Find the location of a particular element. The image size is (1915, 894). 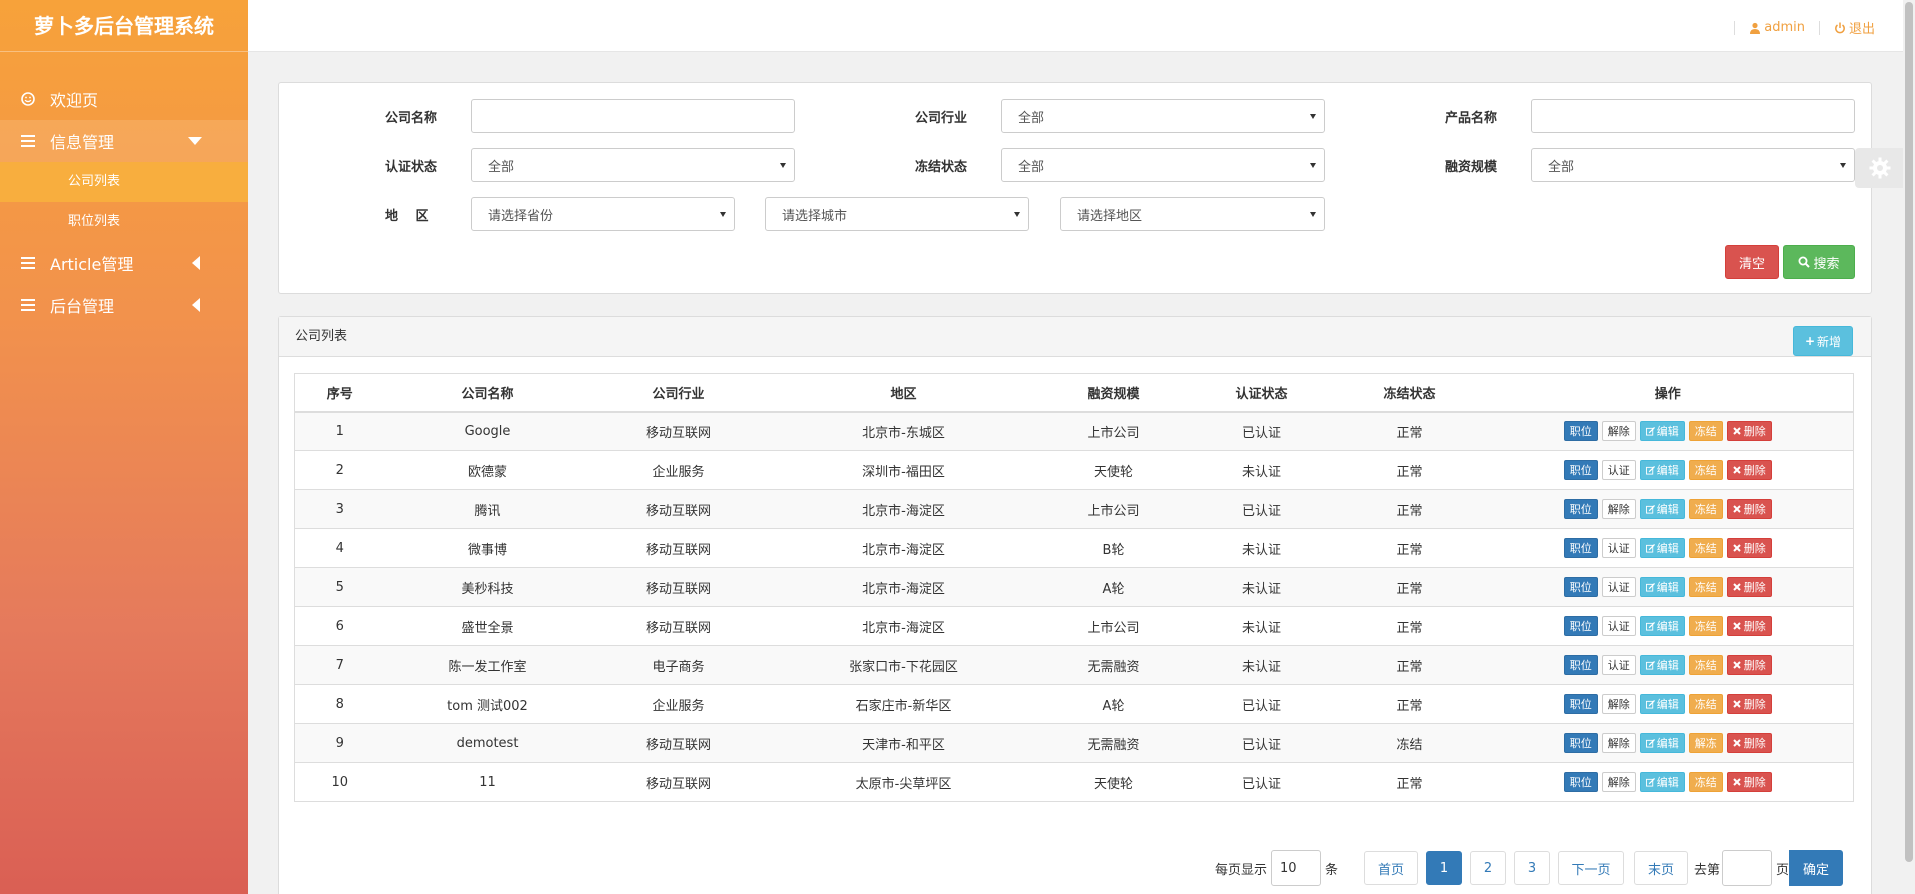

cell-region: 天津市-和平区 is located at coordinates (903, 743).